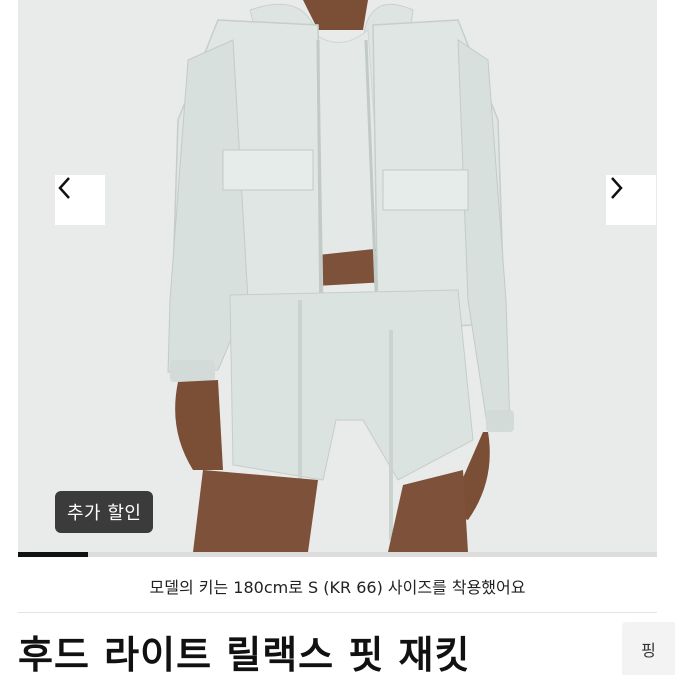 This screenshot has height=679, width=675. I want to click on floating-side-button: 핑, so click(648, 648).